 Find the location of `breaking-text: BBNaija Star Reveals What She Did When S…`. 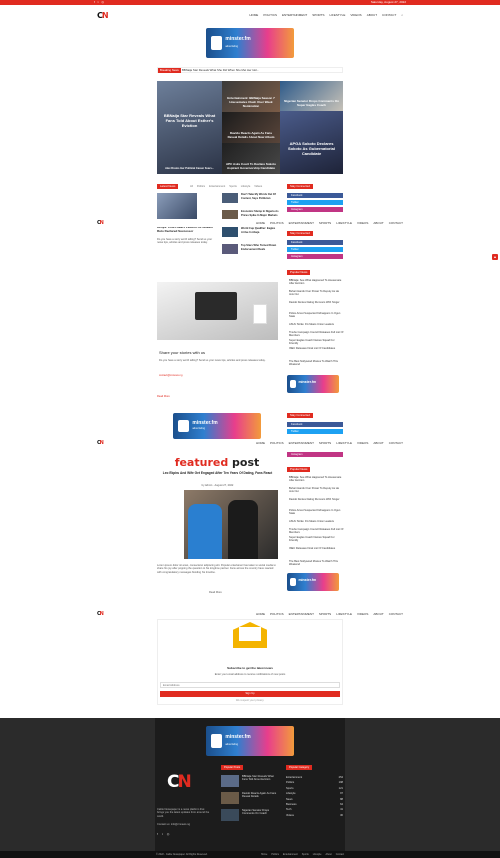

breaking-text: BBNaija Star Reveals What She Did When S… is located at coordinates (220, 70).